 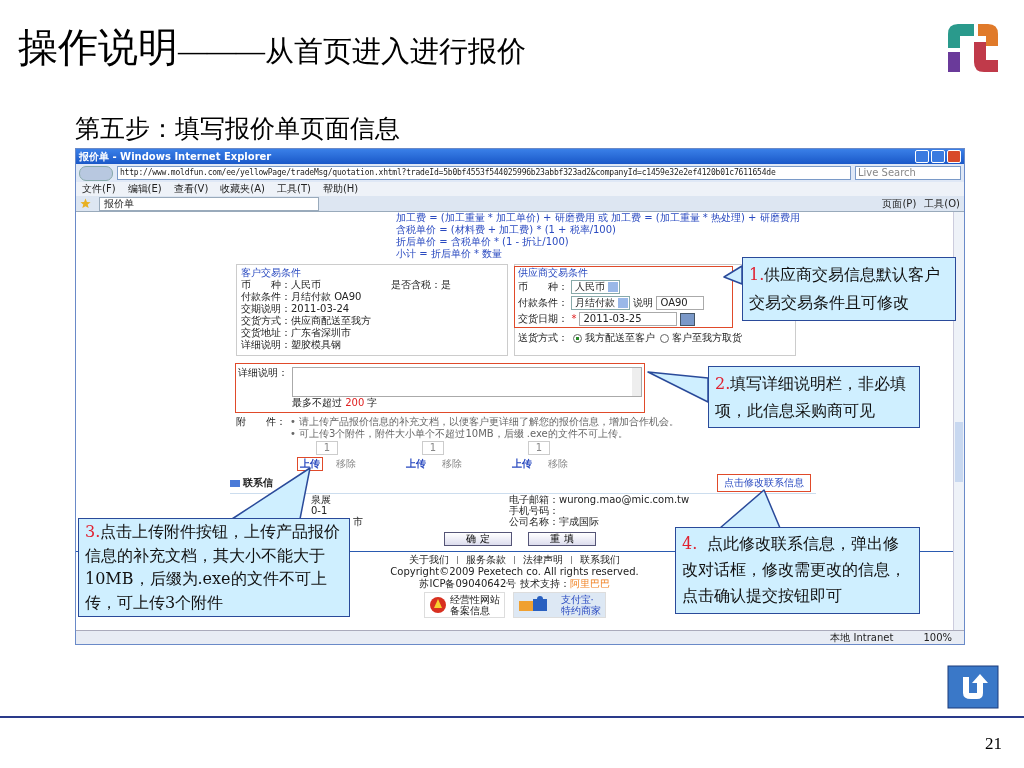 What do you see at coordinates (494, 583) in the screenshot?
I see `icp-text: 苏ICP备09040642号 技术支持：` at bounding box center [494, 583].